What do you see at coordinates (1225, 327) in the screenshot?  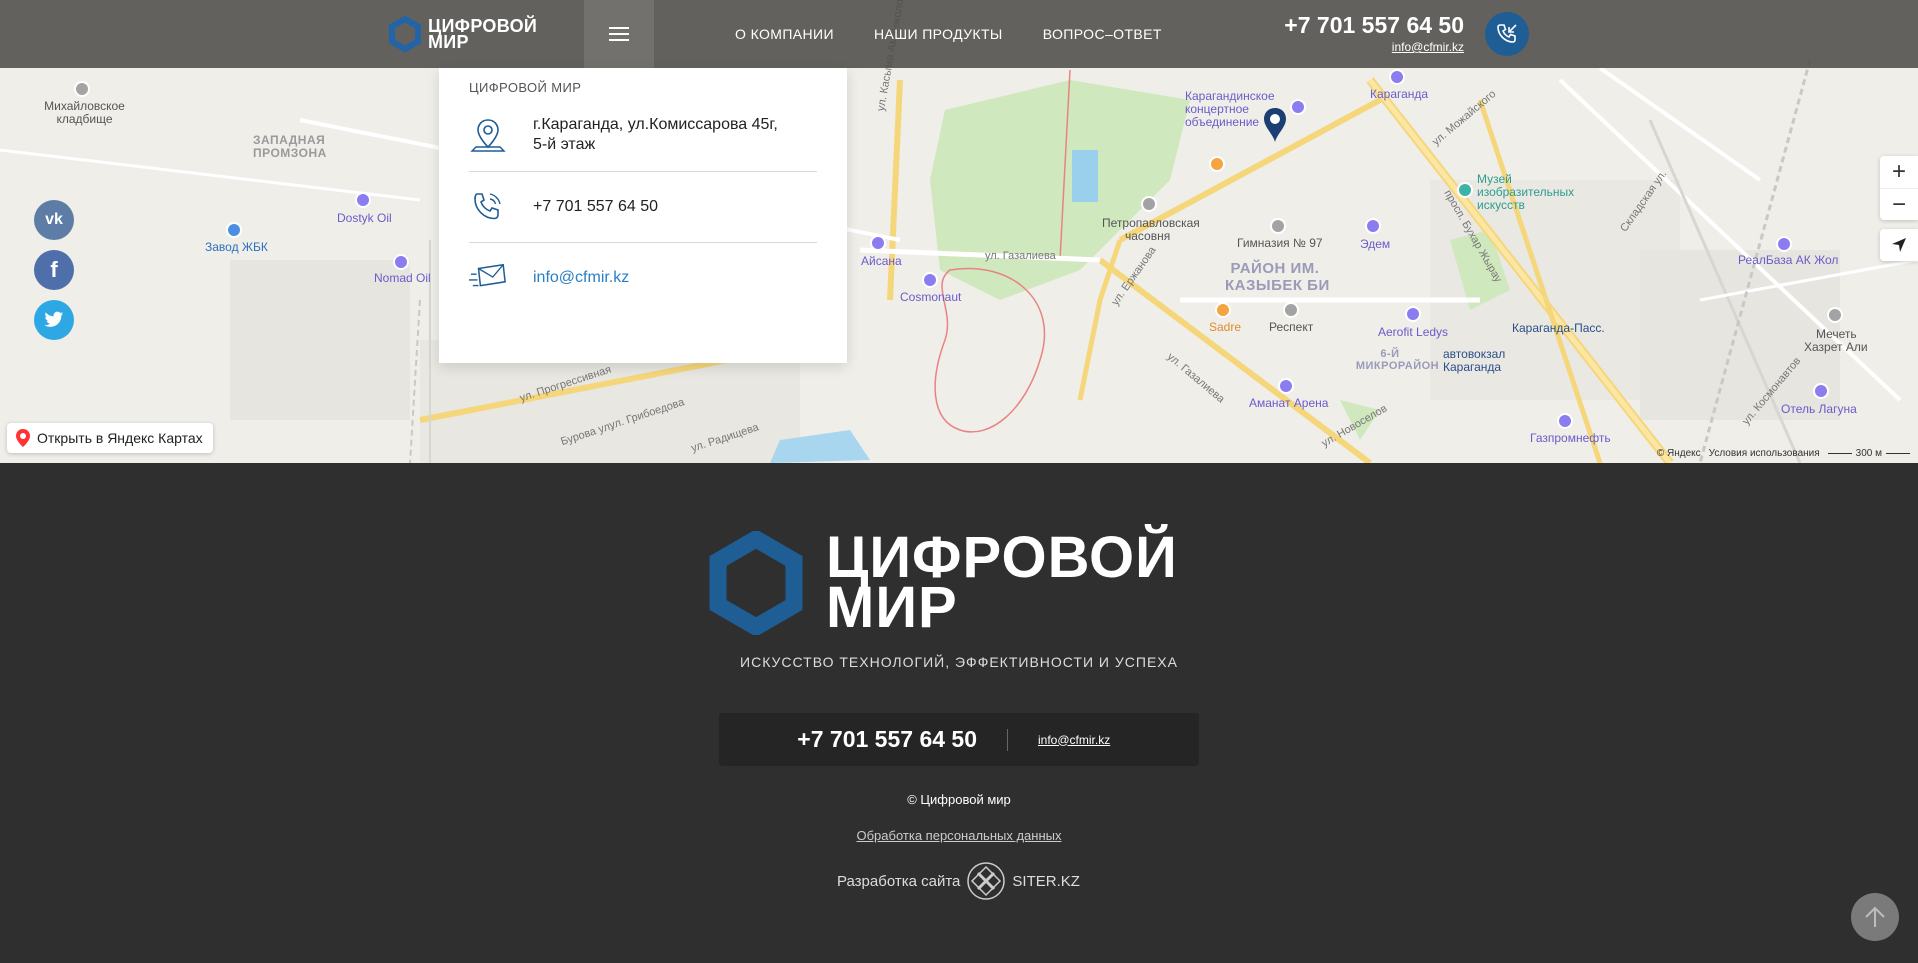 I see `map-label: Sadre` at bounding box center [1225, 327].